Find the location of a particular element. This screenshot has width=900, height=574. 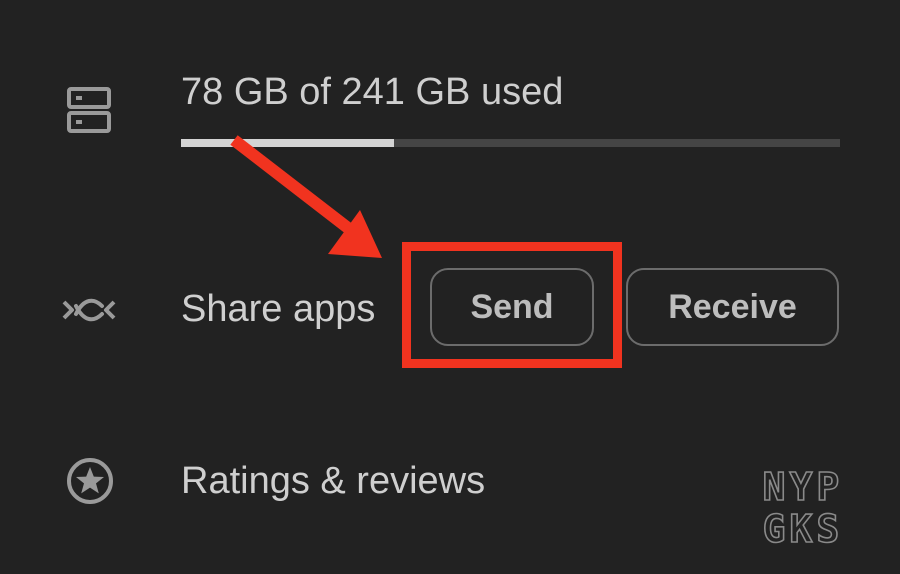

receive-button: Receive is located at coordinates (732, 307).